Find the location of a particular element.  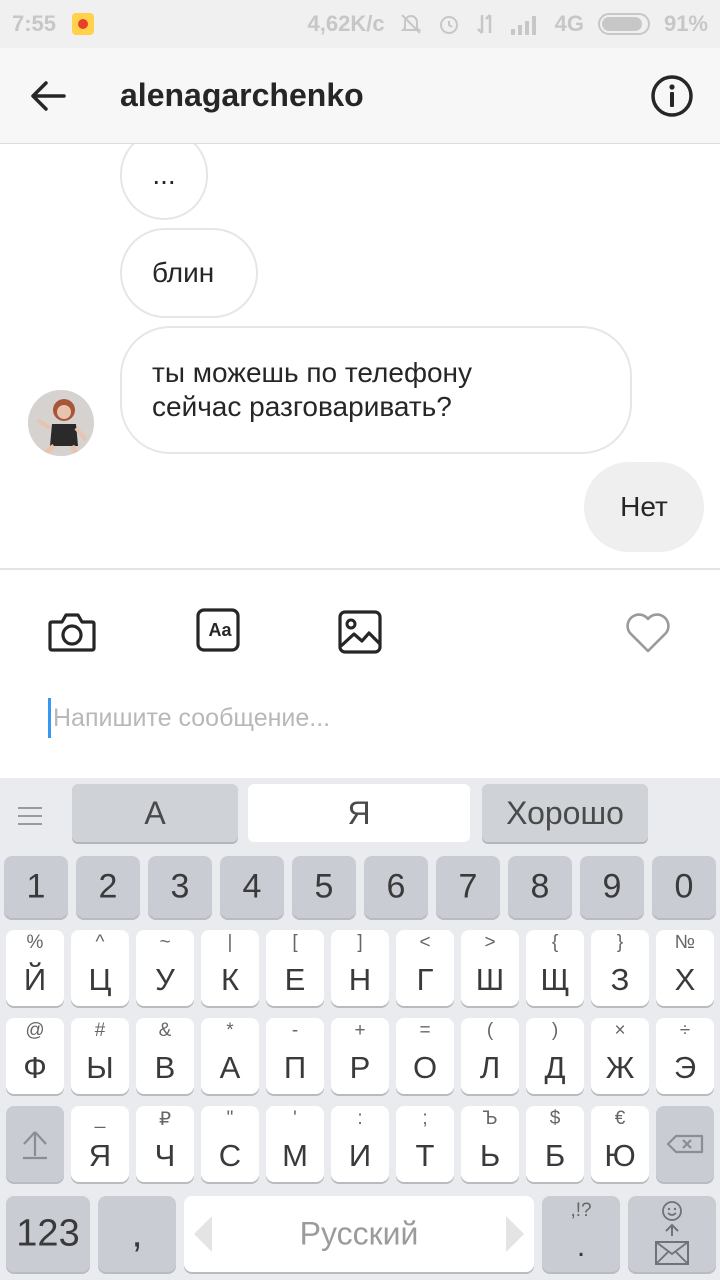

key-letter: @ Ф is located at coordinates (35, 1056).